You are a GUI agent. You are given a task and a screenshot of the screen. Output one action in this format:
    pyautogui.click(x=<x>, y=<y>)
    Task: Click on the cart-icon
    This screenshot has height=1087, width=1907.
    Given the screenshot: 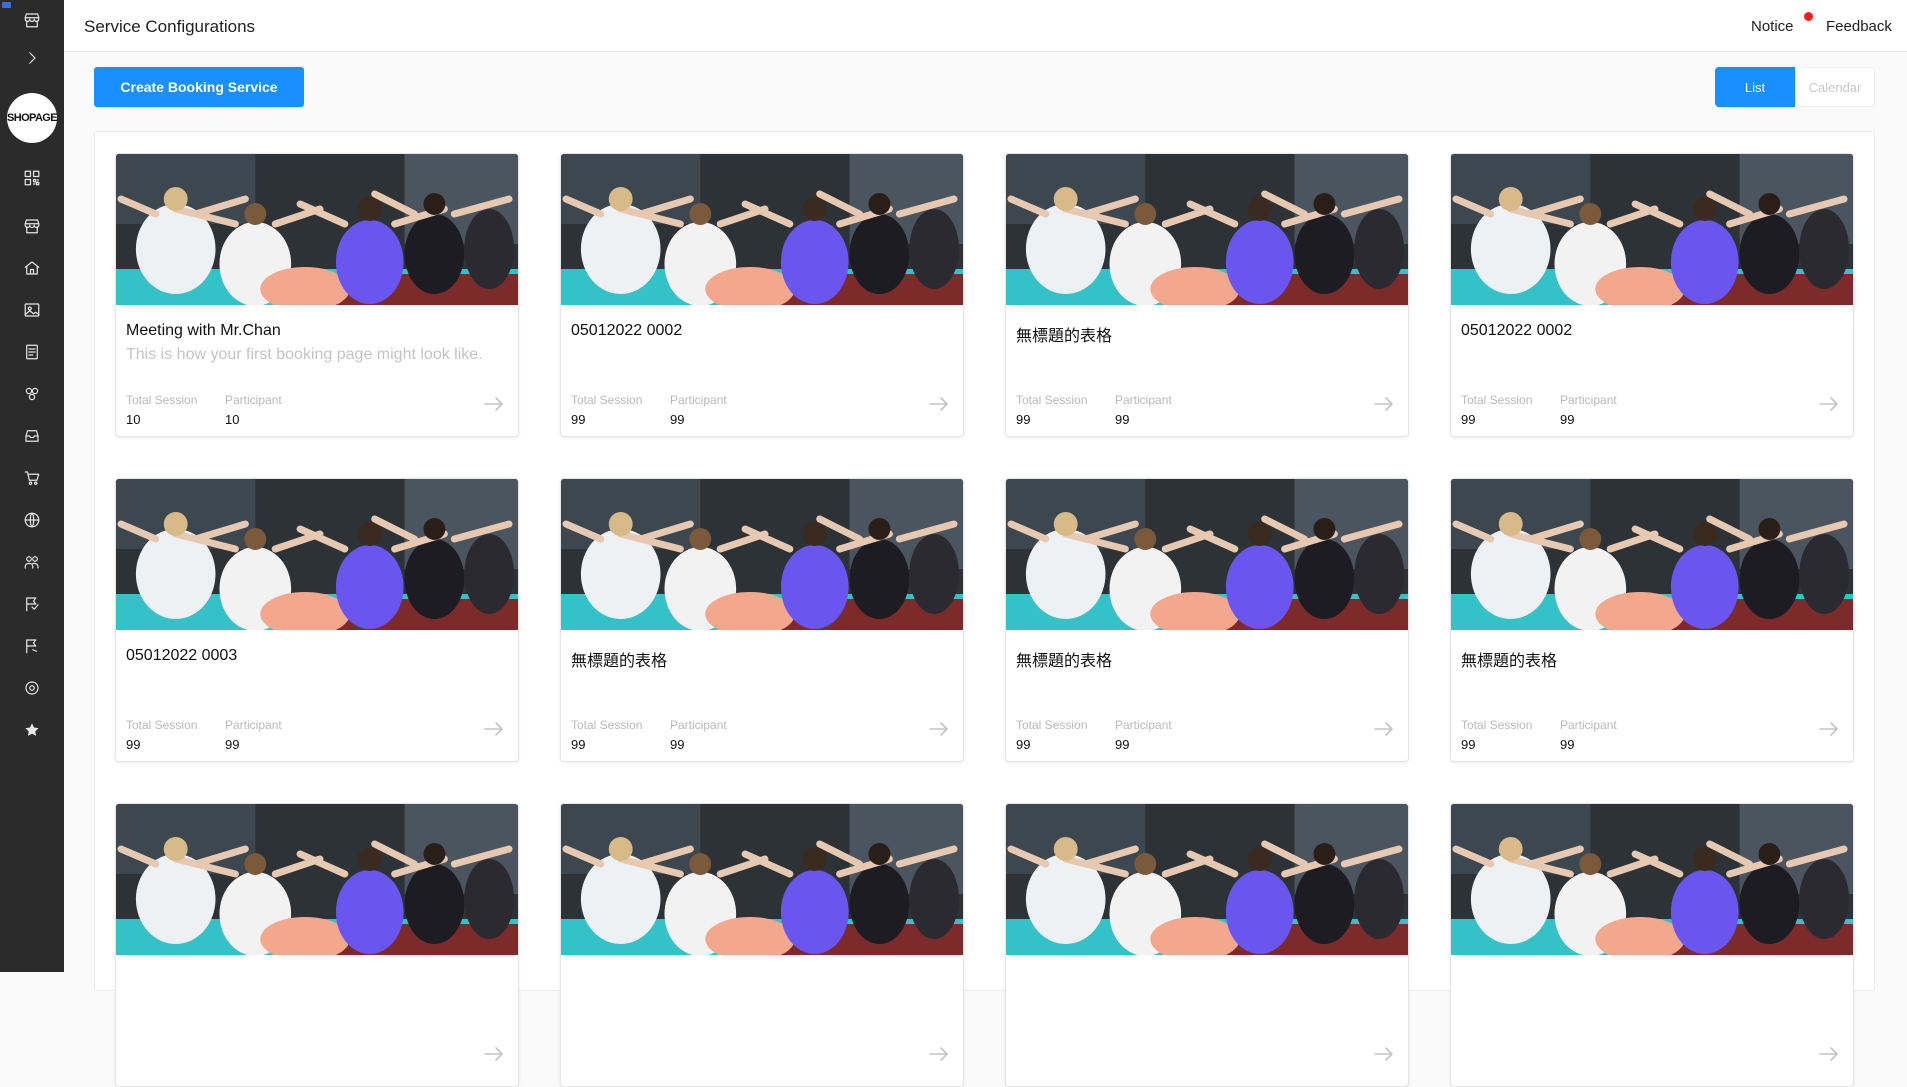 What is the action you would take?
    pyautogui.click(x=32, y=478)
    